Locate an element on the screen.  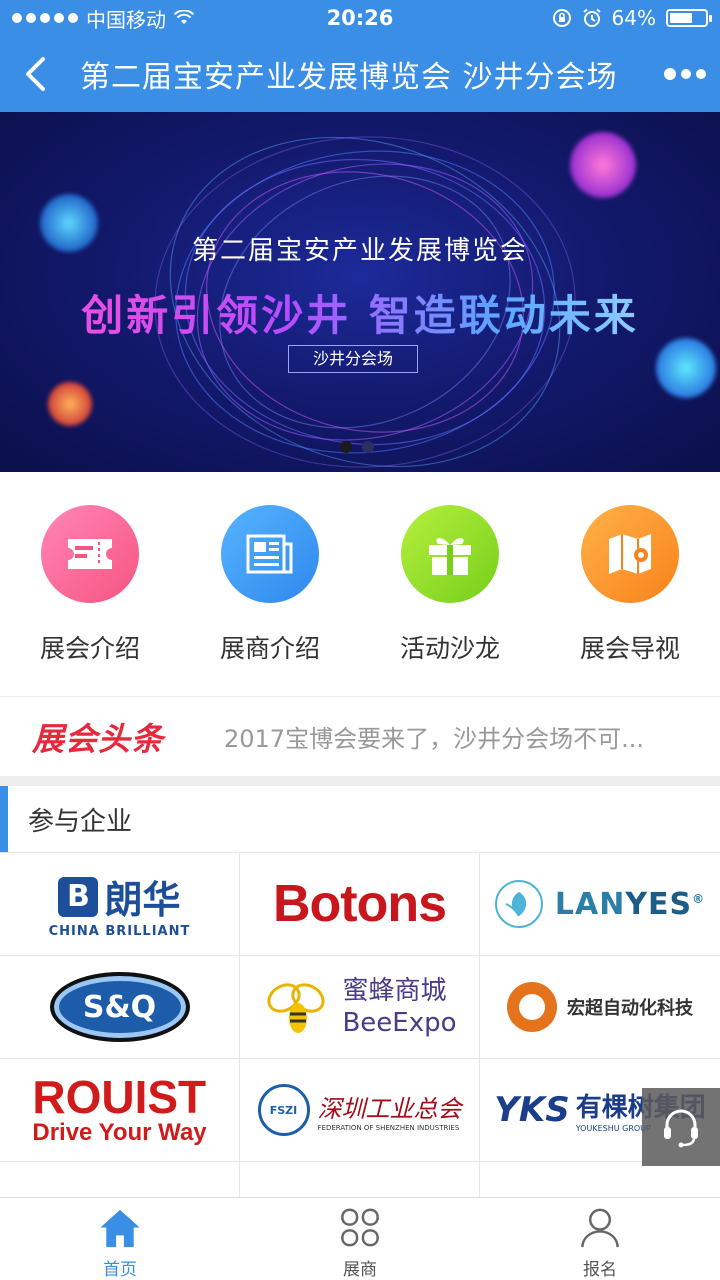
hongchao-mark-icon is located at coordinates (532, 1007).